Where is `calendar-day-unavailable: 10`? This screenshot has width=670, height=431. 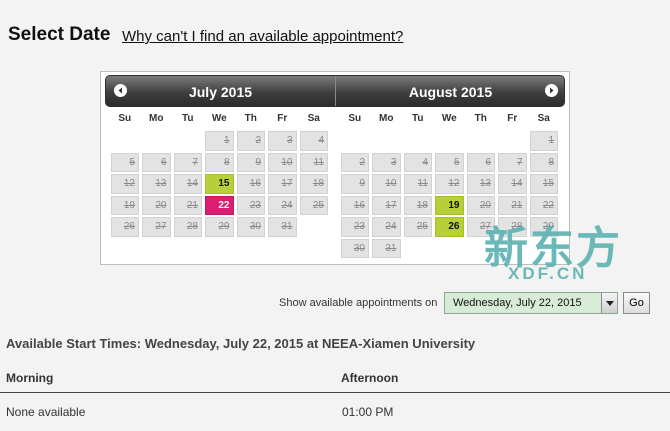
calendar-day-unavailable: 10 is located at coordinates (386, 184).